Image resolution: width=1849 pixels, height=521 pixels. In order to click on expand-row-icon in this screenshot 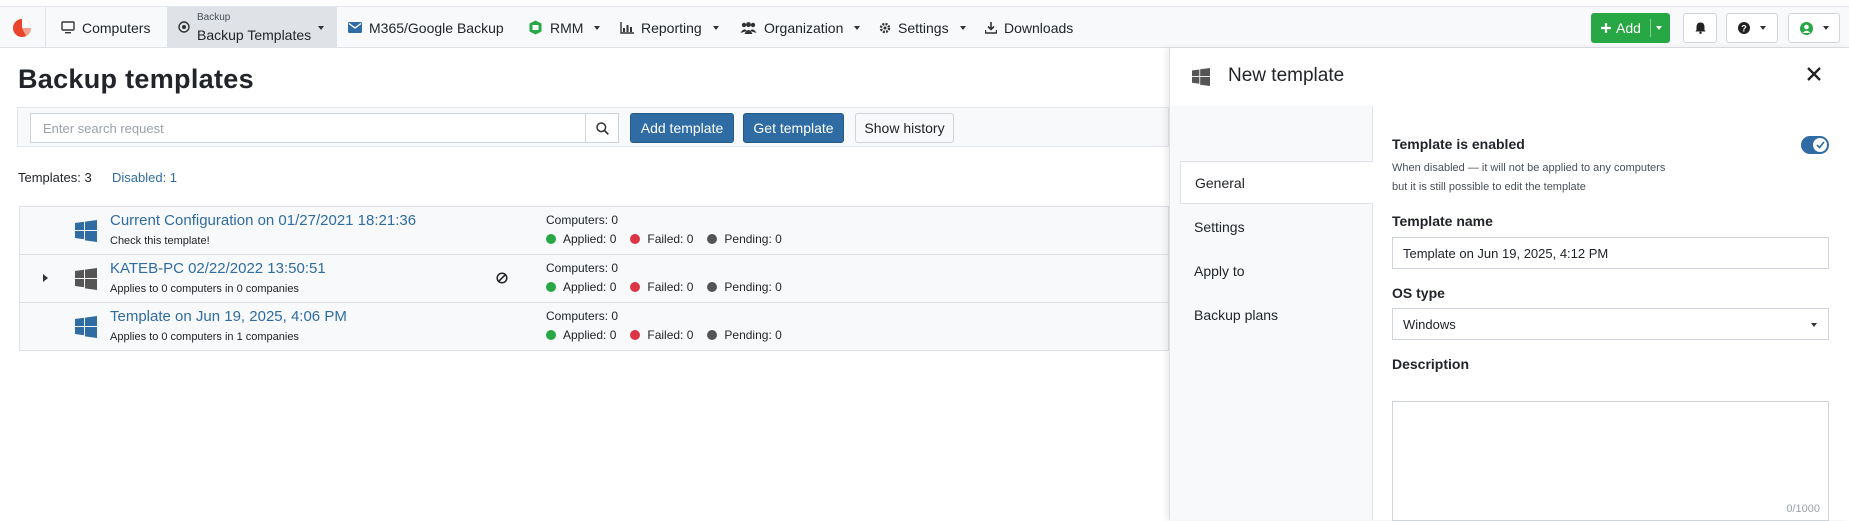, I will do `click(45, 278)`.